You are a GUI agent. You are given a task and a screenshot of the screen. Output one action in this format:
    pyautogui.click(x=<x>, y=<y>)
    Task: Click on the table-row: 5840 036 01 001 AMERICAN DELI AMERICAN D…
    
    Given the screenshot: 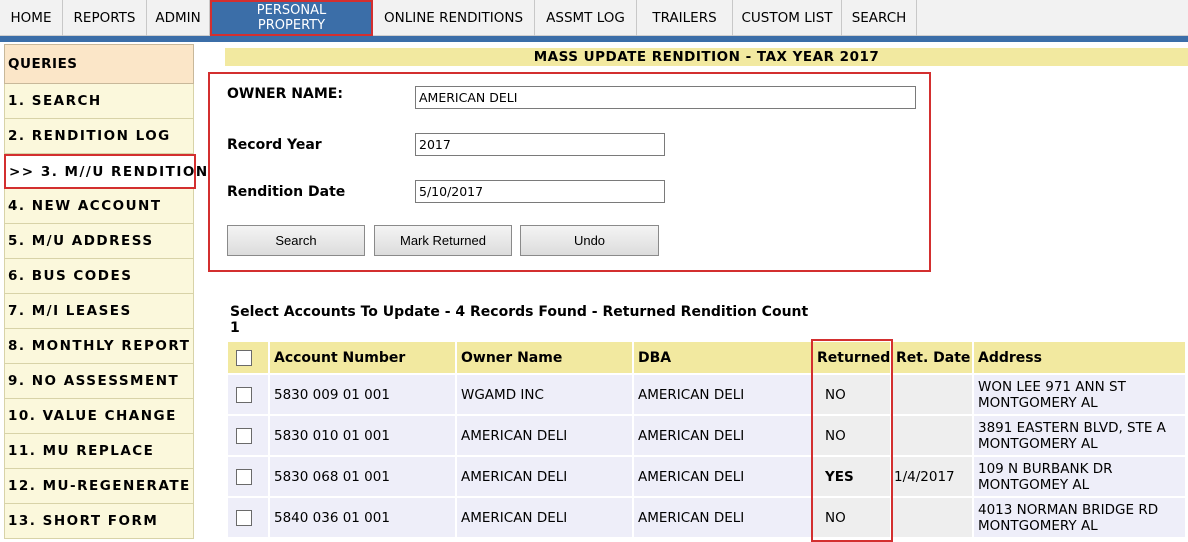 What is the action you would take?
    pyautogui.click(x=706, y=517)
    